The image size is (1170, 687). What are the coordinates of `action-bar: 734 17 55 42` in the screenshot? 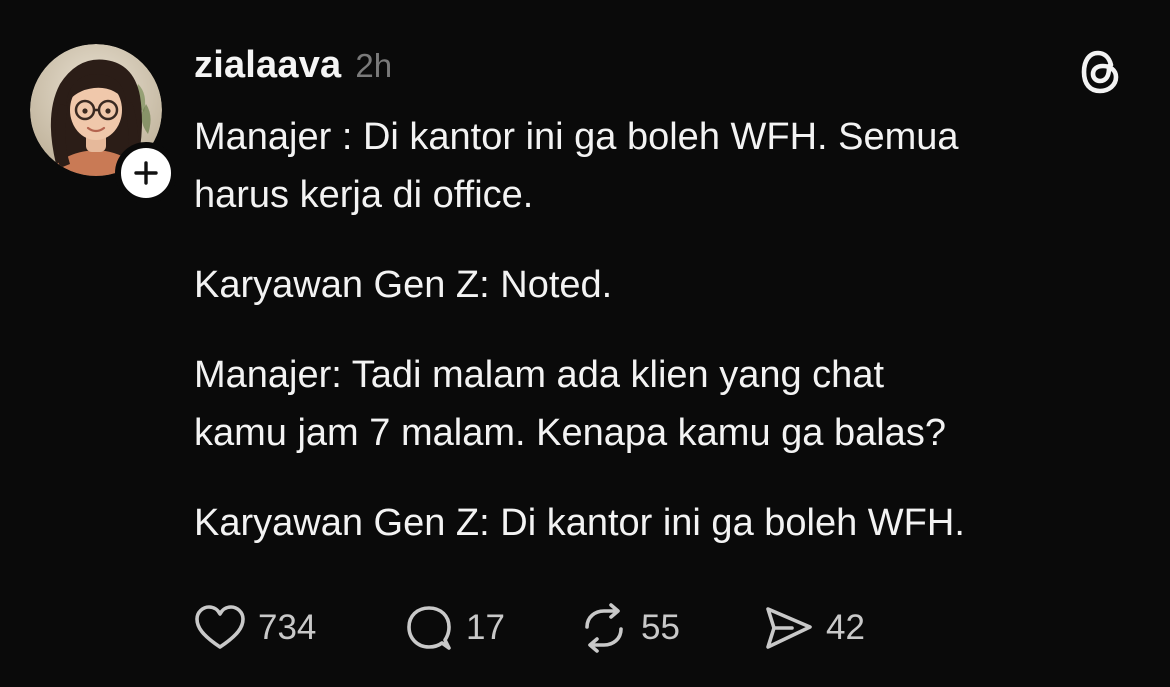 It's located at (547, 628).